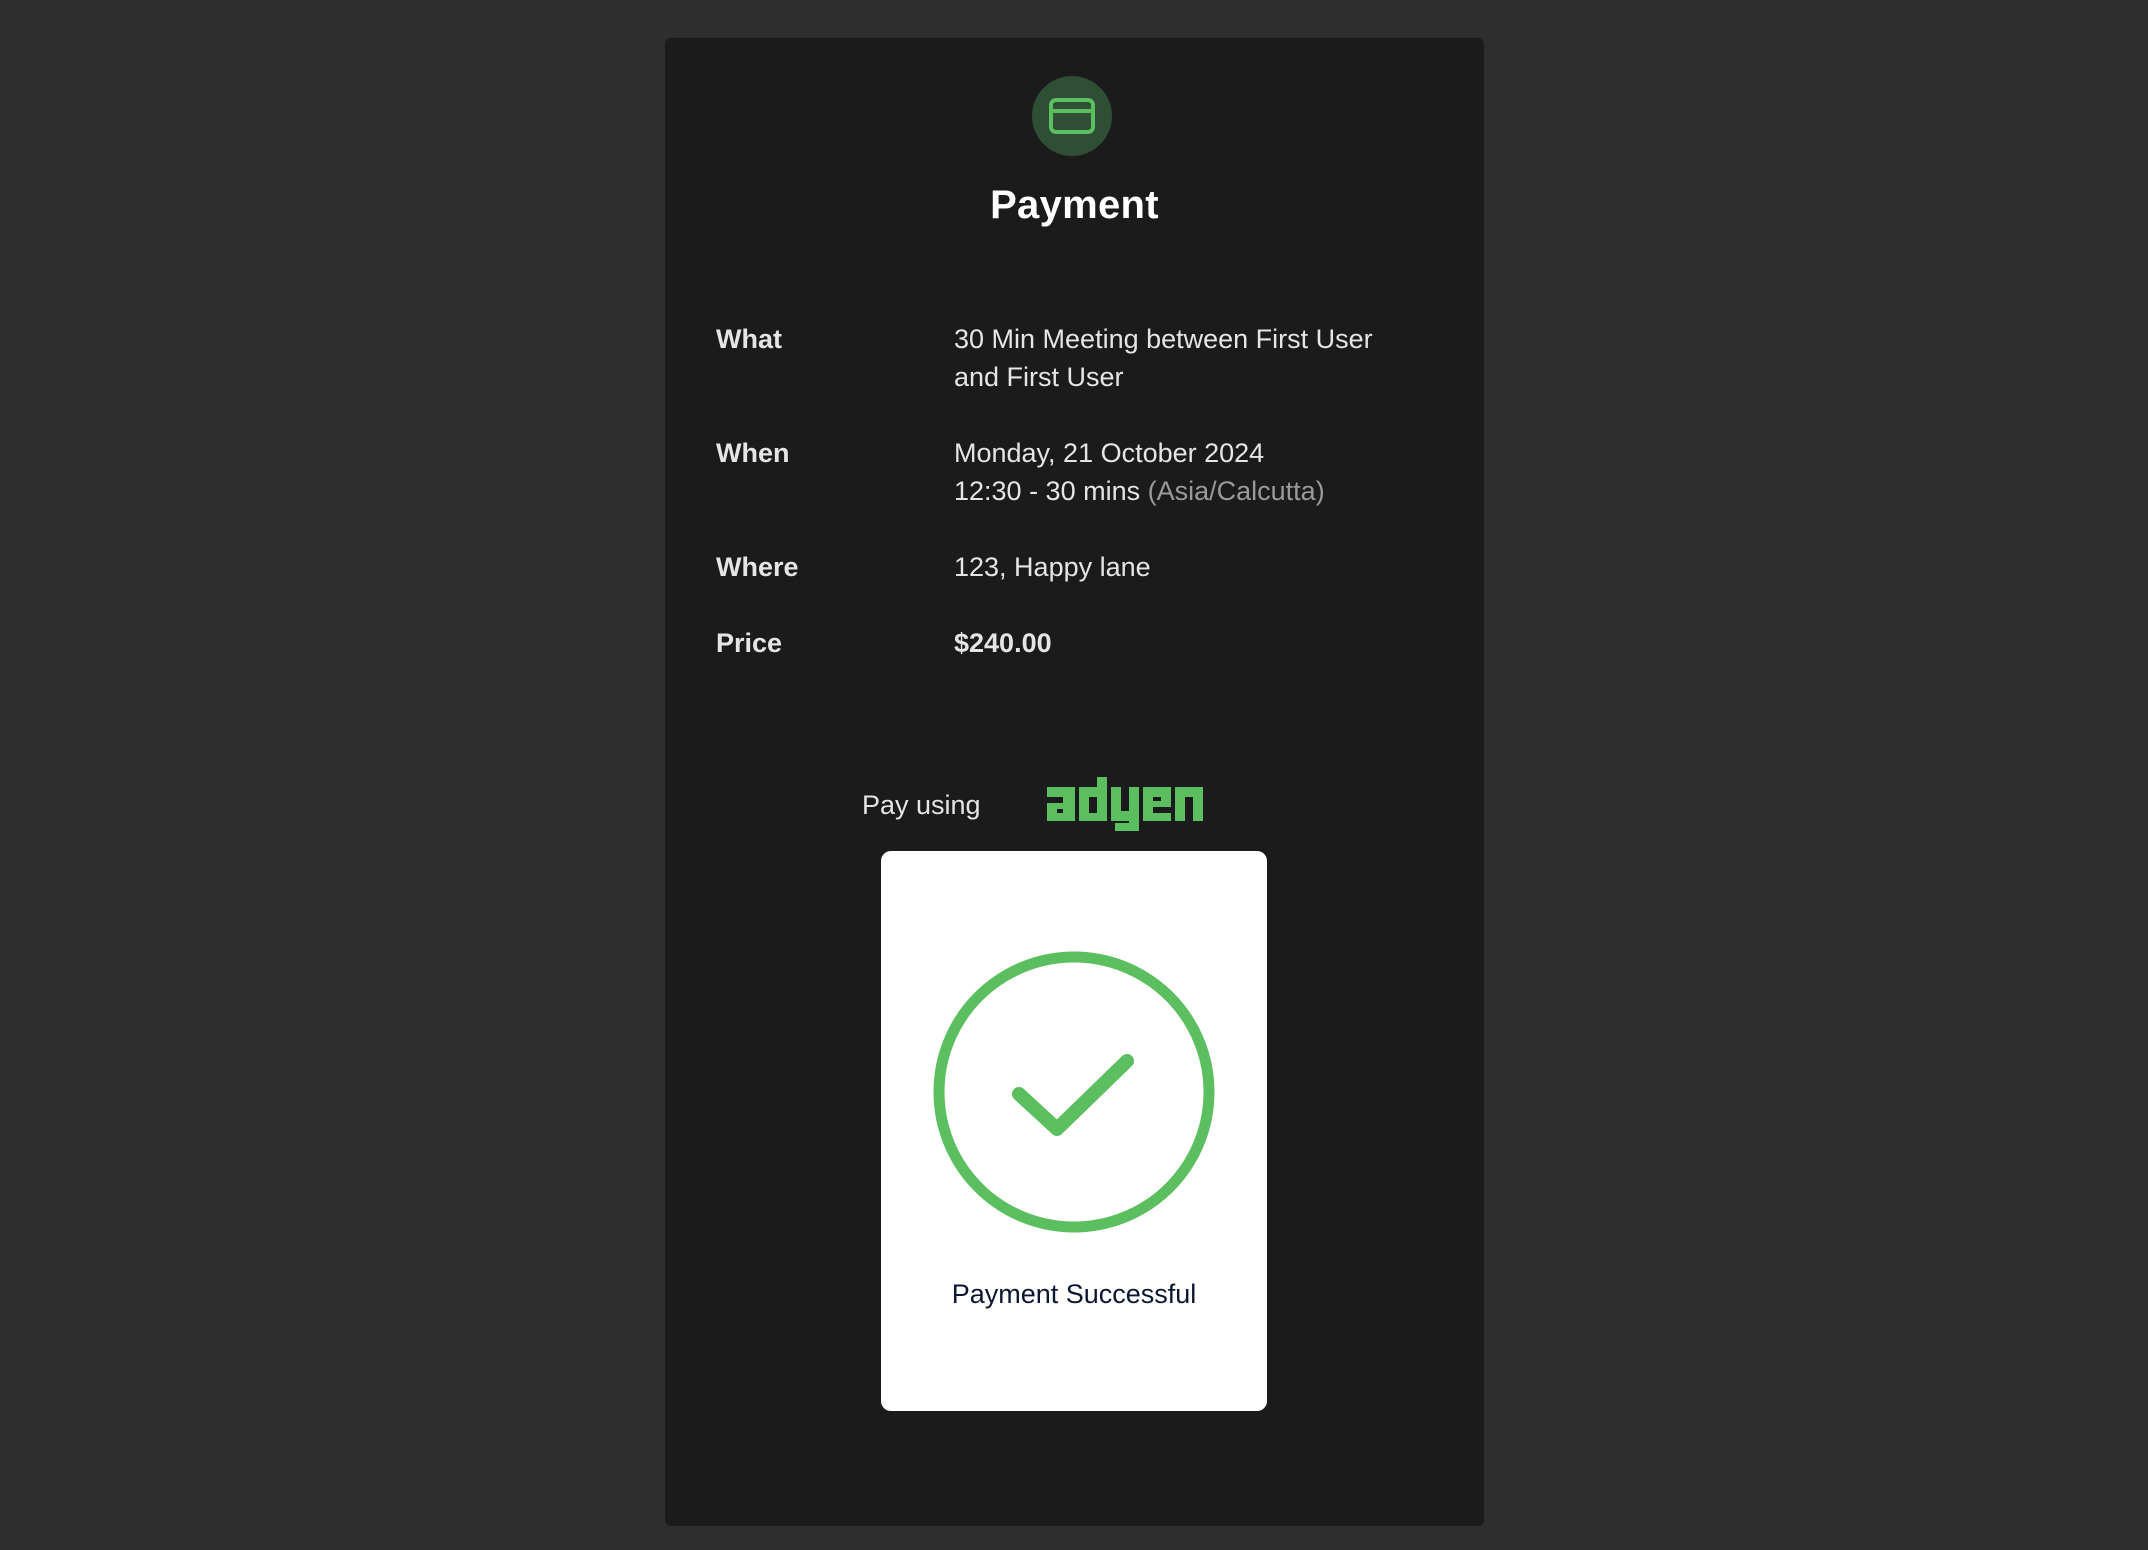 The height and width of the screenshot is (1550, 2148). Describe the element at coordinates (1163, 339) in the screenshot. I see `what-value-line1: 30 Min Meeting between First User` at that location.